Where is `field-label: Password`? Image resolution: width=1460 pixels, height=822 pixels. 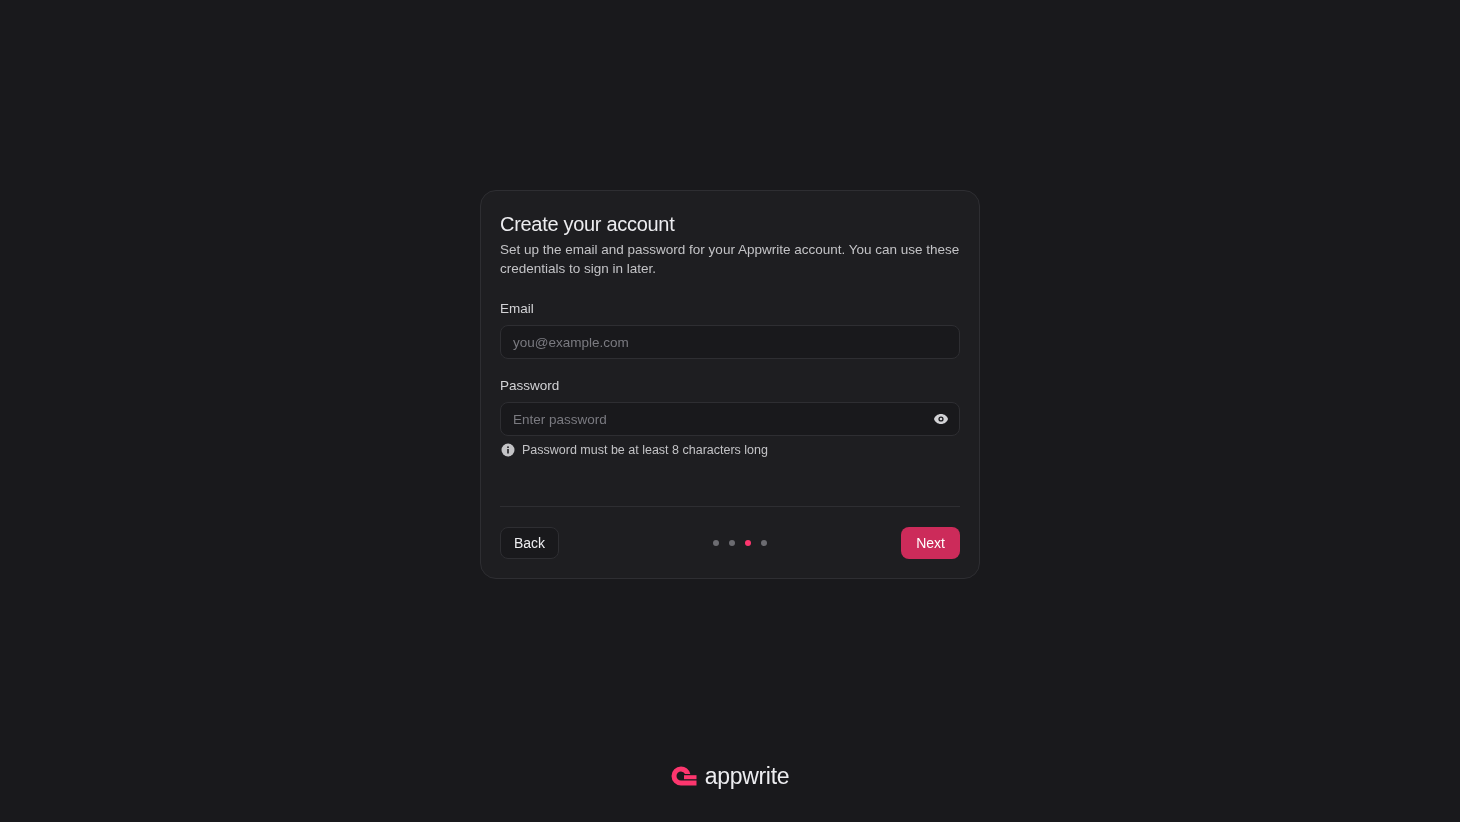
field-label: Password is located at coordinates (530, 386).